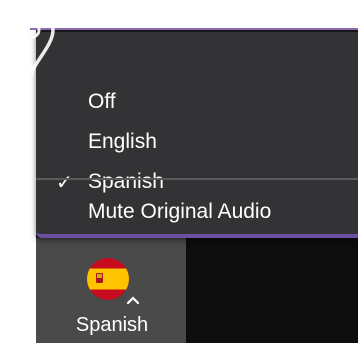 Image resolution: width=358 pixels, height=343 pixels. What do you see at coordinates (32, 41) in the screenshot?
I see `location-pin-icon` at bounding box center [32, 41].